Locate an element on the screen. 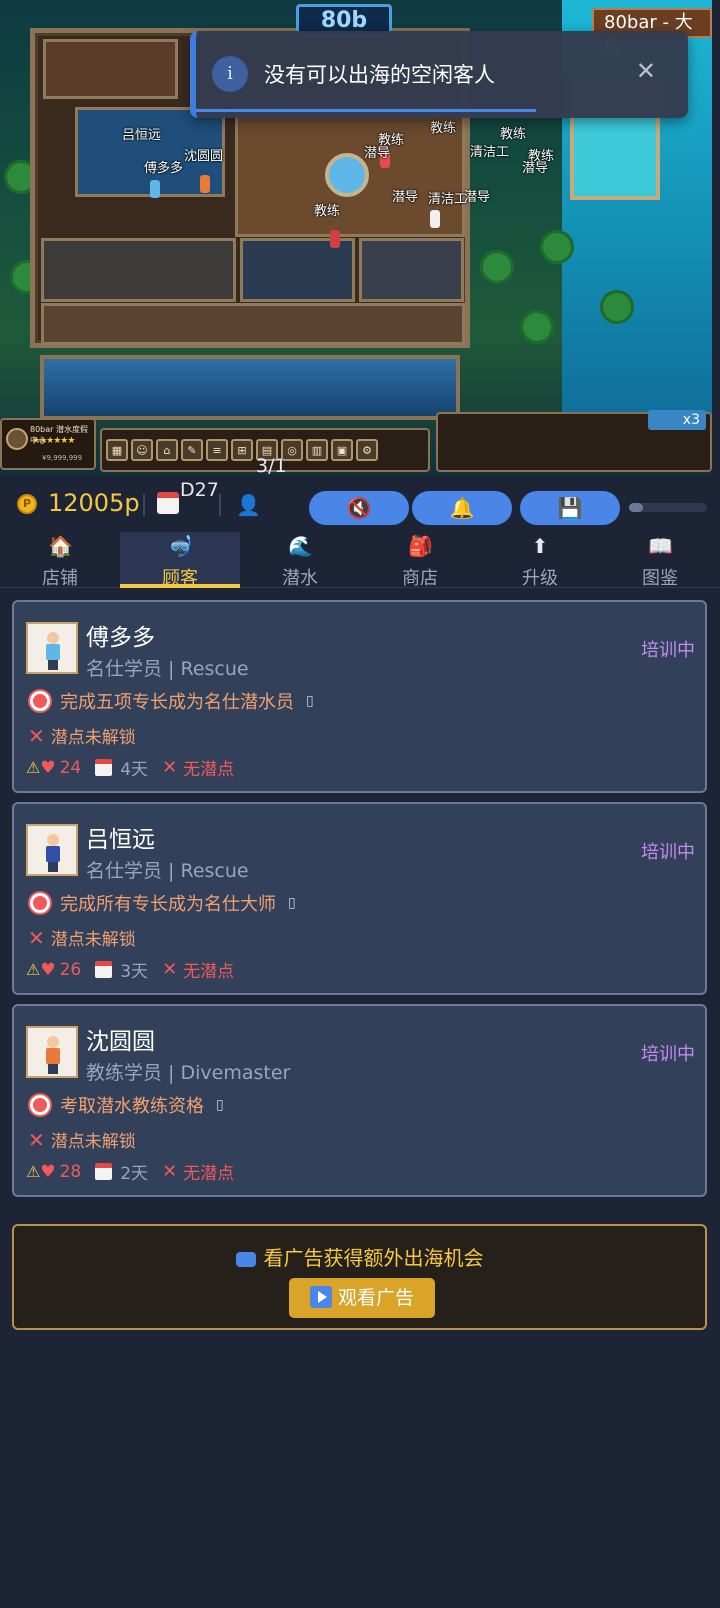 The width and height of the screenshot is (720, 1608). notification-button: 🔔 is located at coordinates (462, 508).